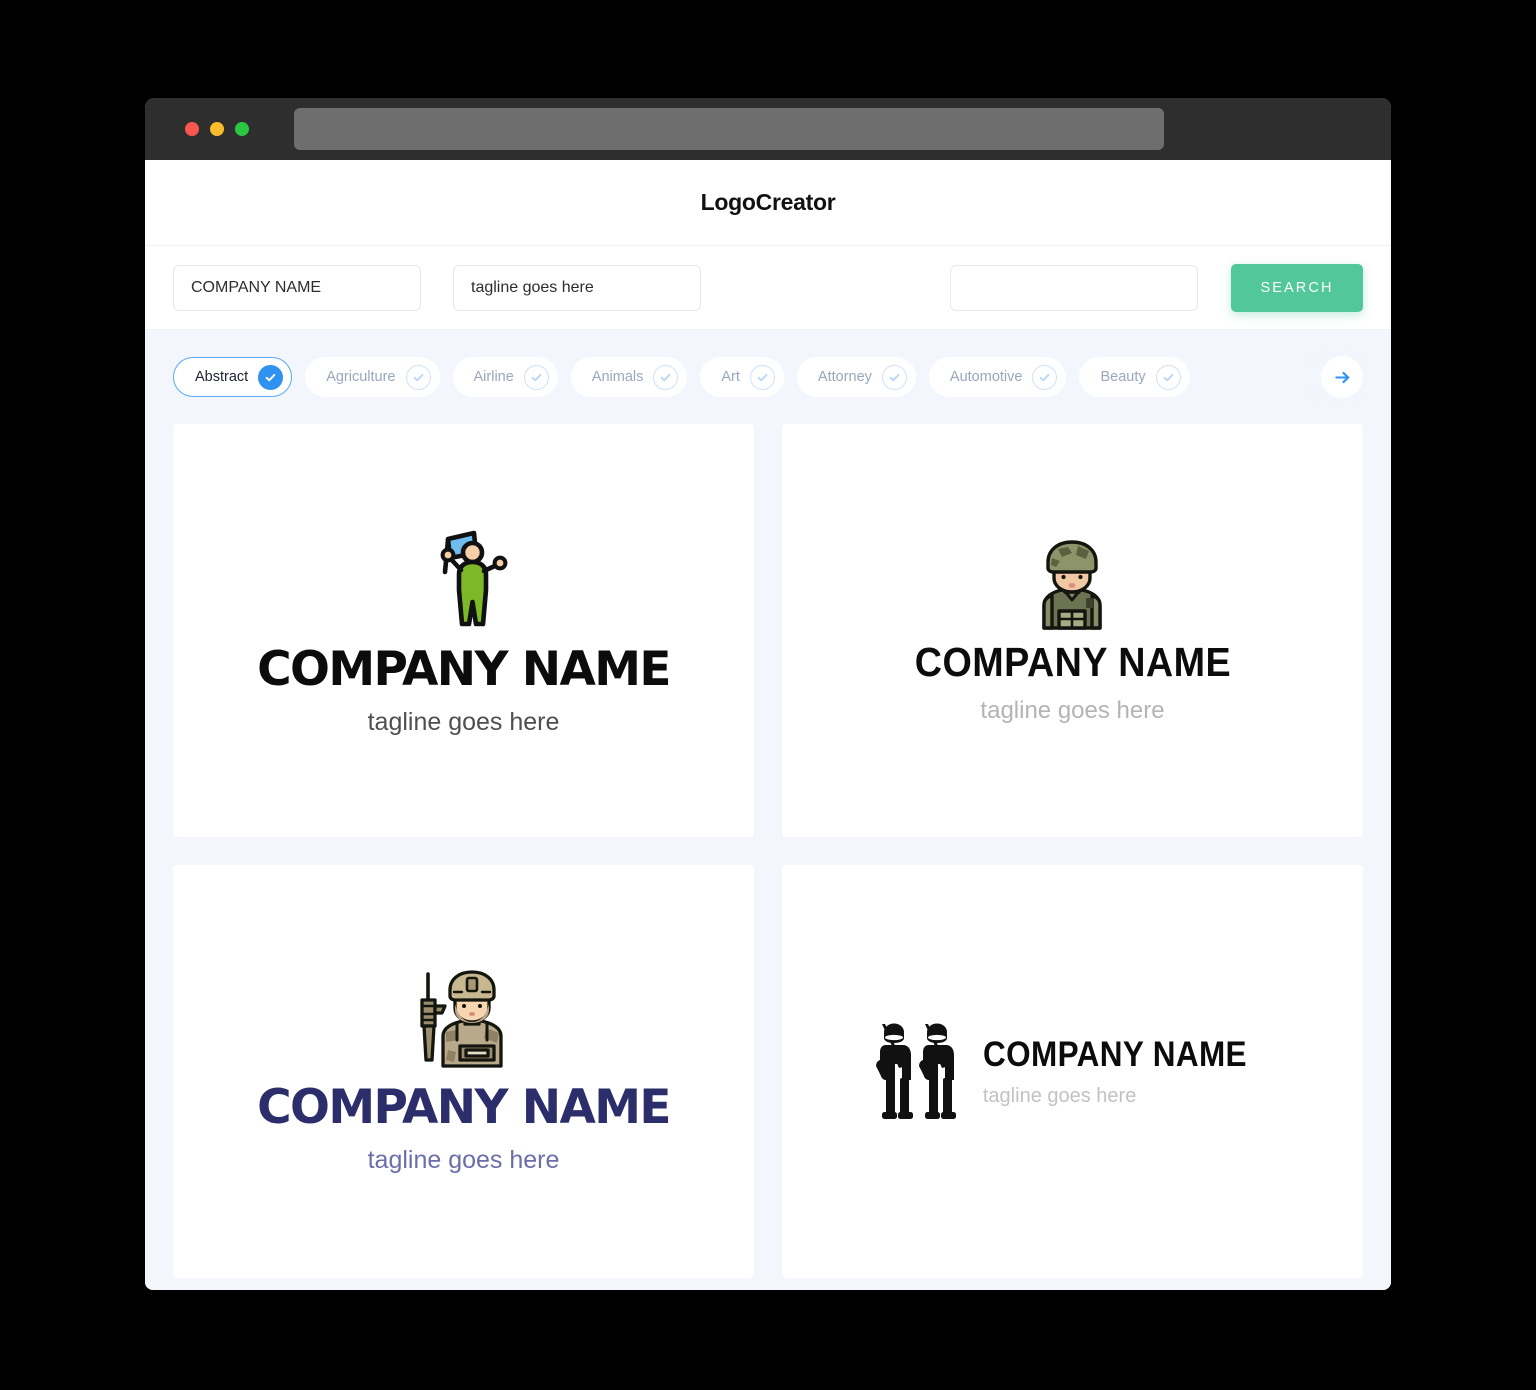  What do you see at coordinates (915, 1071) in the screenshot?
I see `two-soldiers-silhouette-icon` at bounding box center [915, 1071].